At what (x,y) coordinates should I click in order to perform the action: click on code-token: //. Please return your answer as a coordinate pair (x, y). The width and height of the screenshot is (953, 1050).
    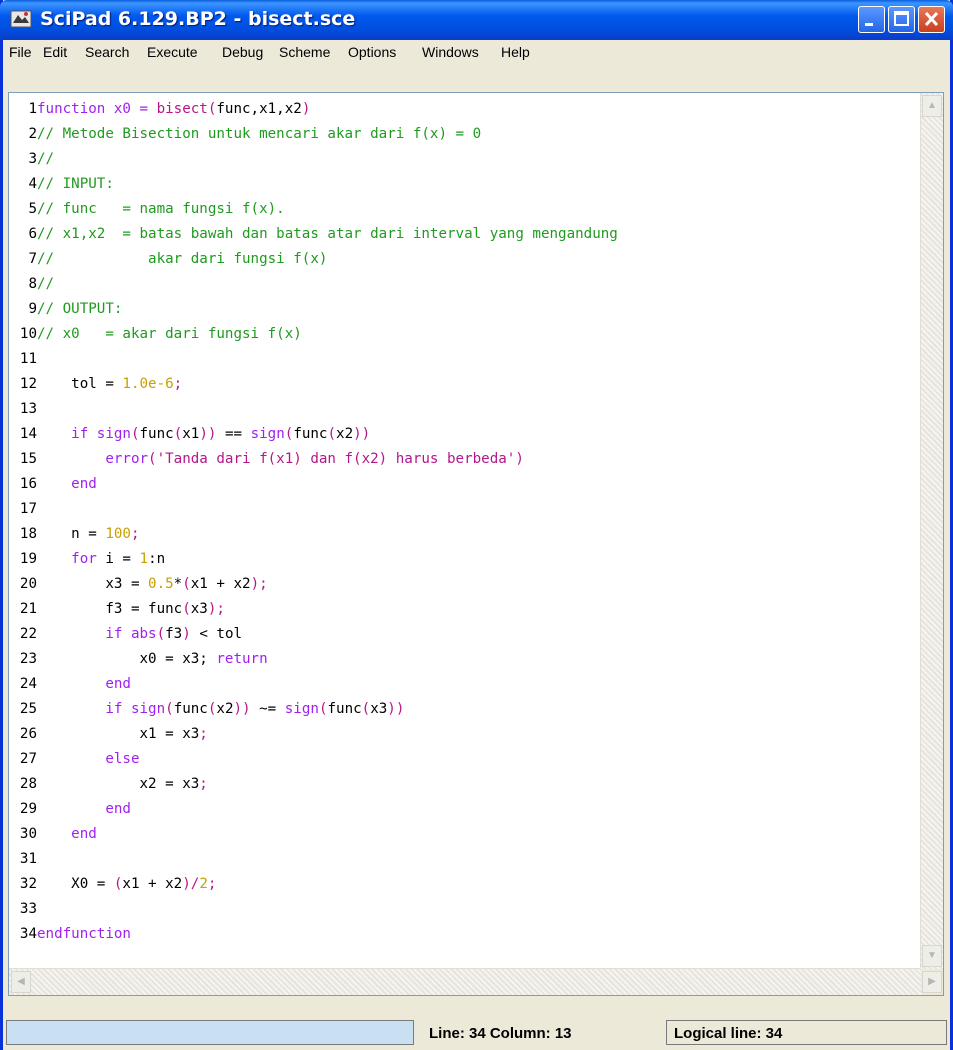
    Looking at the image, I should click on (46, 159).